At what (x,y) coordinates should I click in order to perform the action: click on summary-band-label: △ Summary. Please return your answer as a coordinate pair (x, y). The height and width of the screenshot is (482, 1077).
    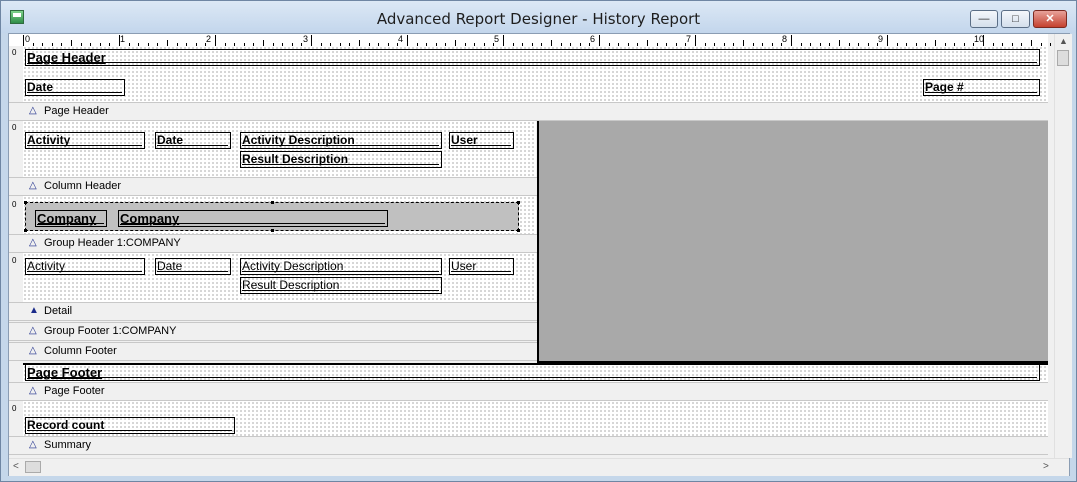
    Looking at the image, I should click on (528, 445).